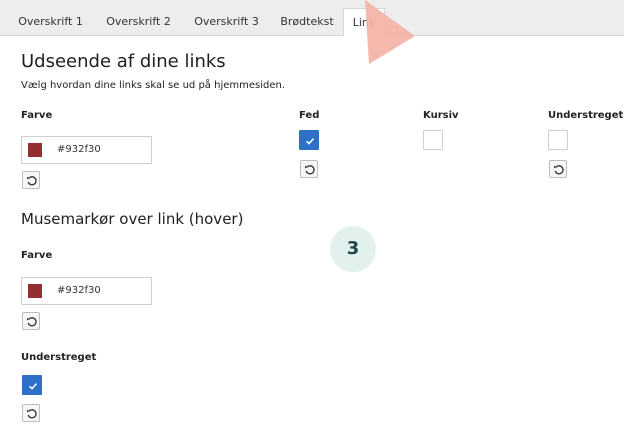 This screenshot has width=624, height=426. I want to click on tab-overskrift-3: Overskrift 3, so click(226, 22).